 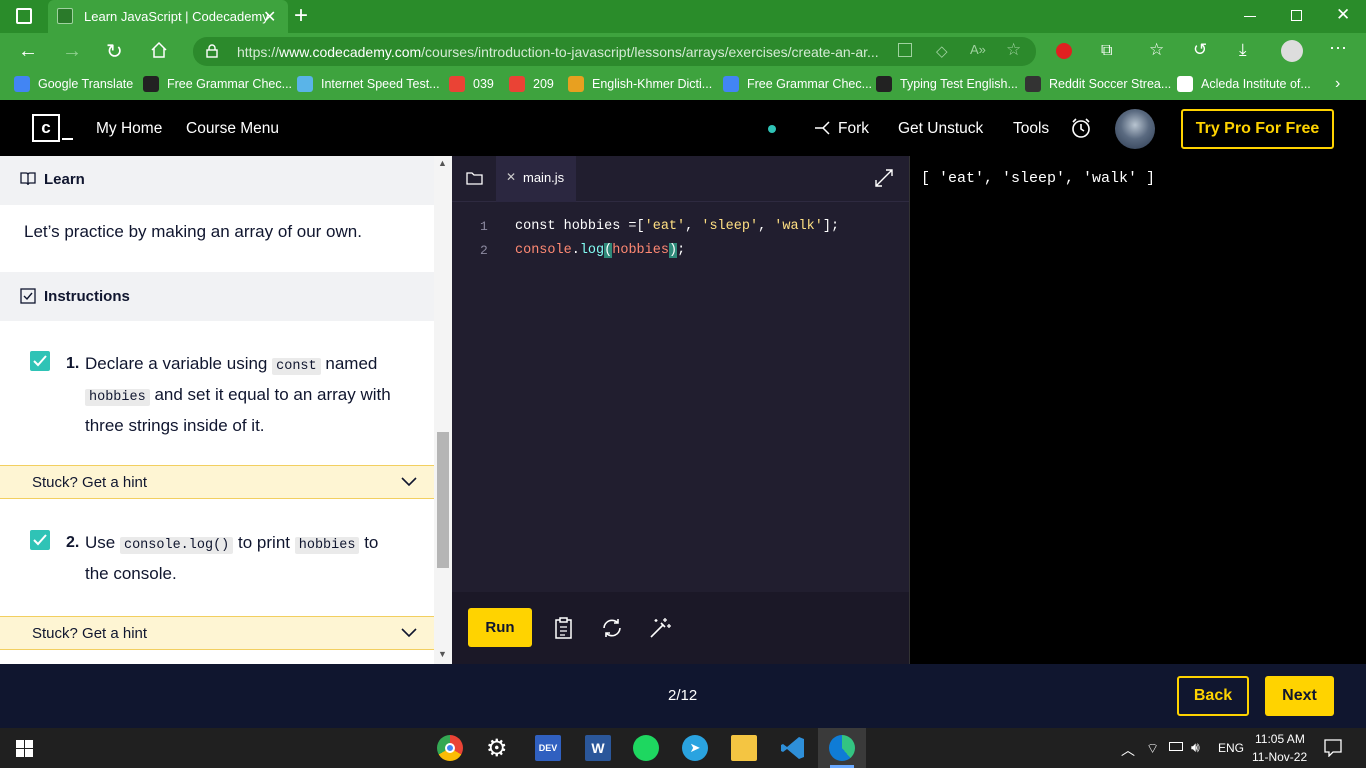 What do you see at coordinates (497, 748) in the screenshot?
I see `settings-gear-icon: ⚙` at bounding box center [497, 748].